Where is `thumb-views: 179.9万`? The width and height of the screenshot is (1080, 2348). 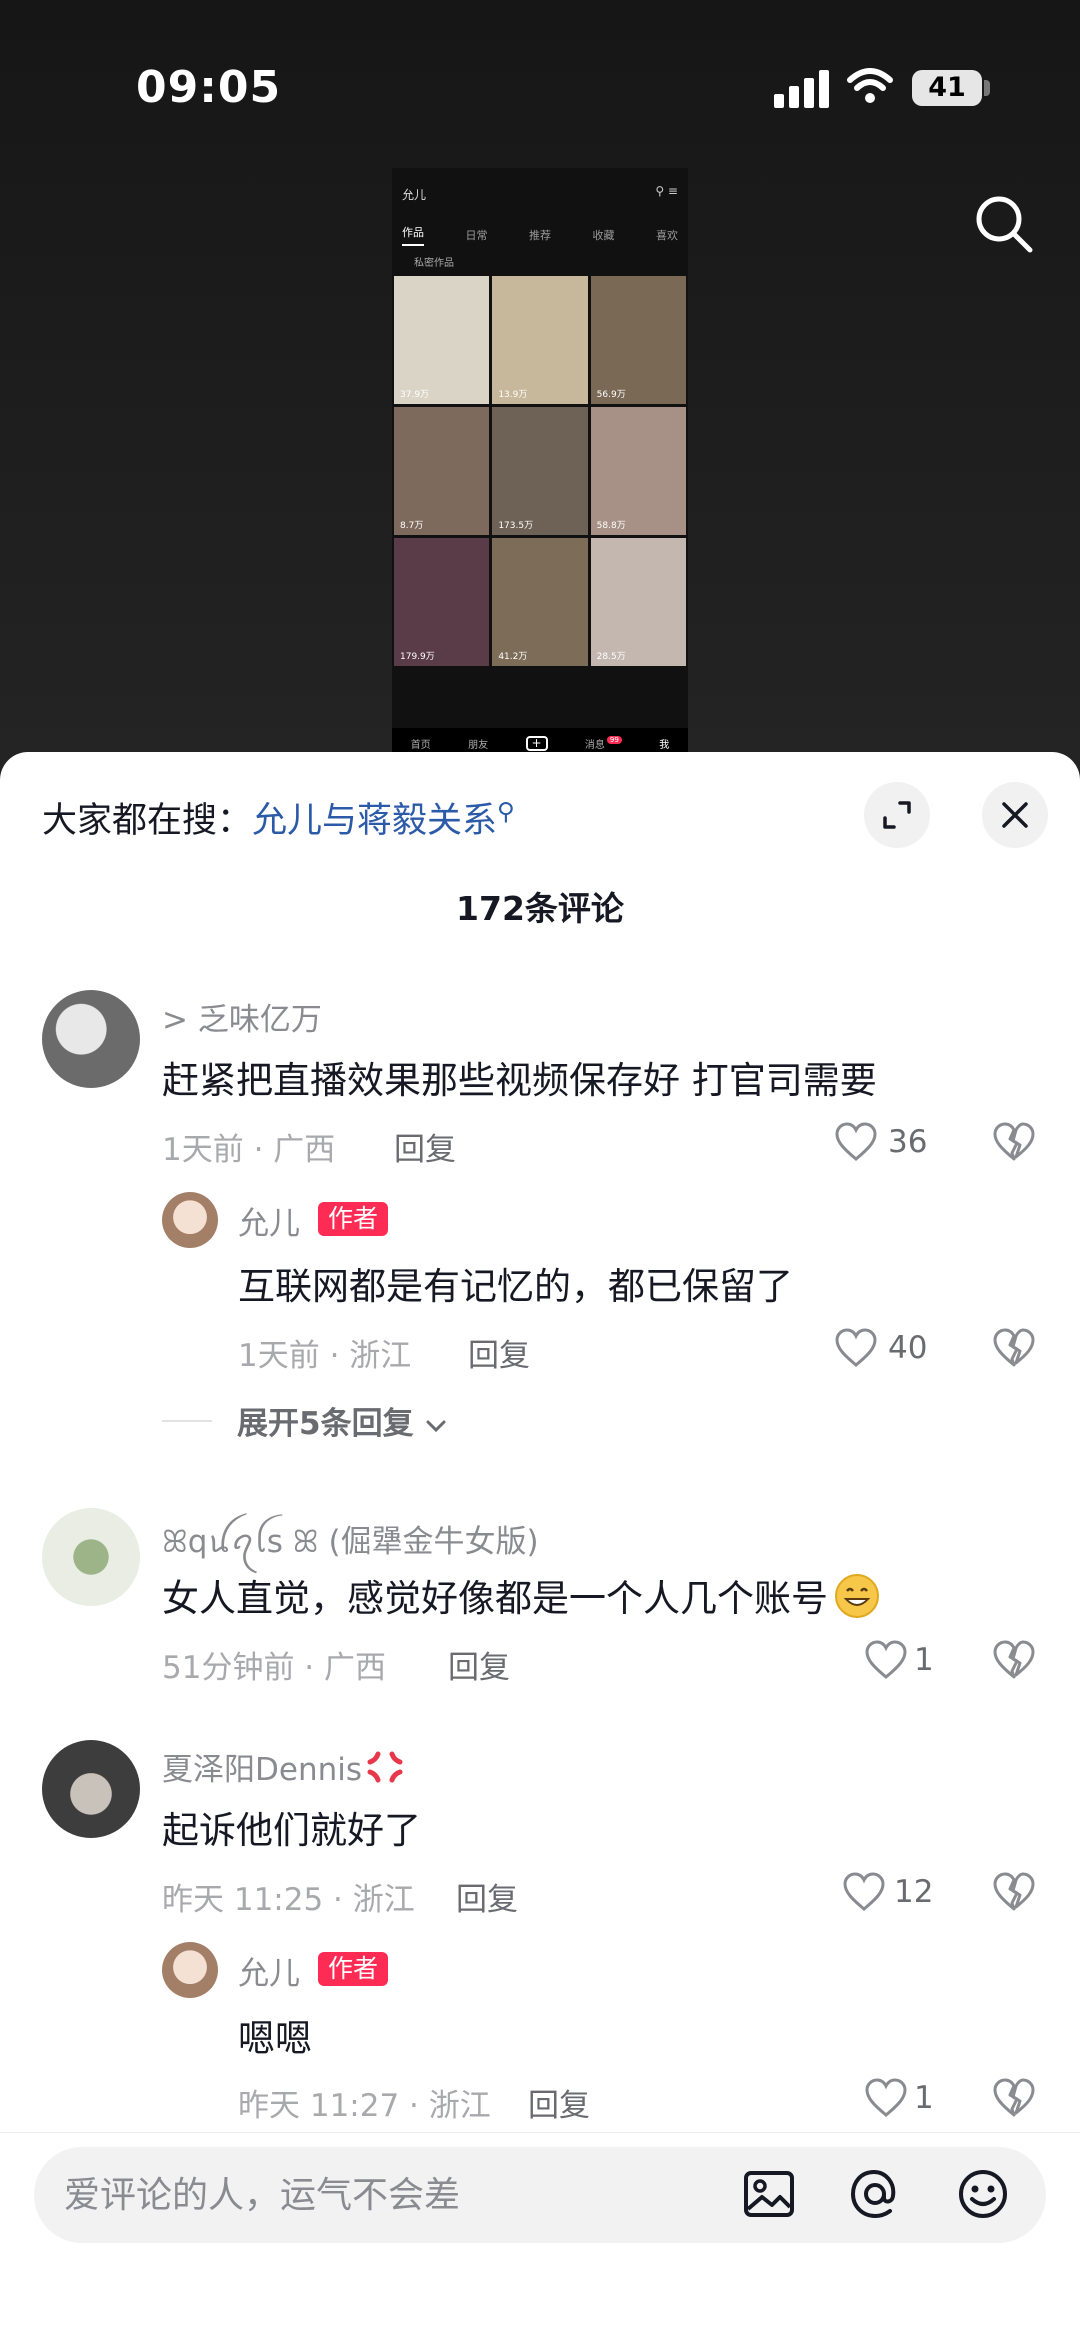
thumb-views: 179.9万 is located at coordinates (417, 657).